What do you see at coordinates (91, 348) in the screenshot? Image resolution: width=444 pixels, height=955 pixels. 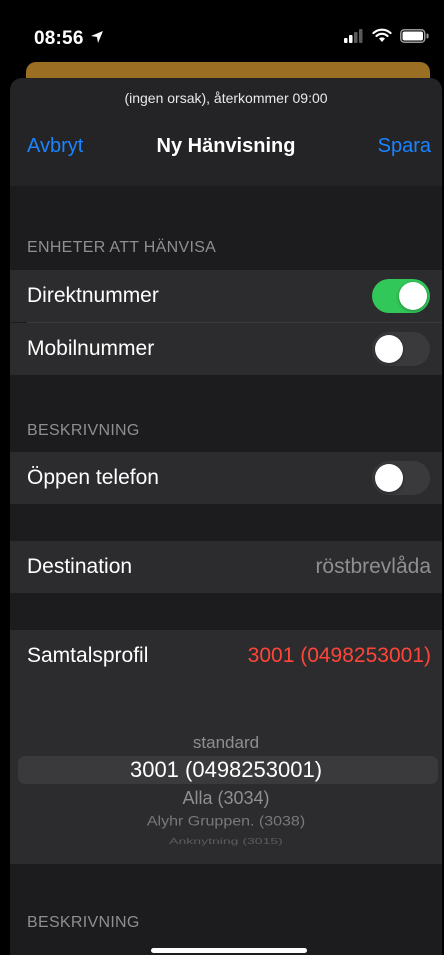 I see `mobile-number-label: Mobilnummer` at bounding box center [91, 348].